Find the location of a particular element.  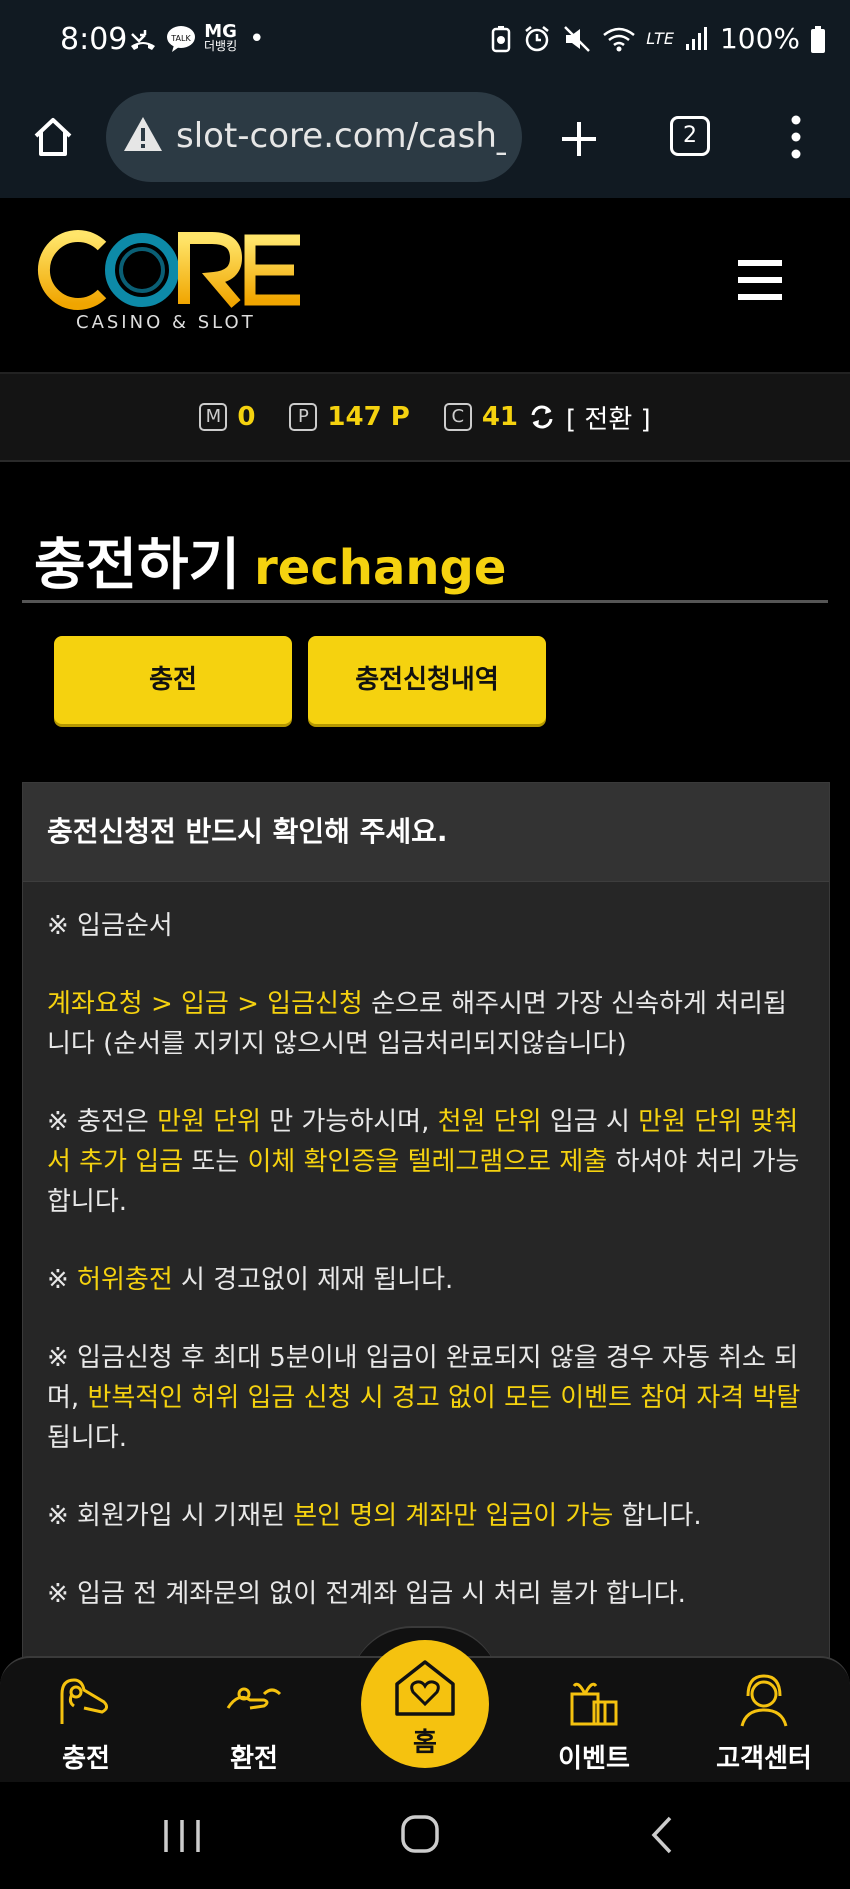

battery-percent: 100% is located at coordinates (759, 38).